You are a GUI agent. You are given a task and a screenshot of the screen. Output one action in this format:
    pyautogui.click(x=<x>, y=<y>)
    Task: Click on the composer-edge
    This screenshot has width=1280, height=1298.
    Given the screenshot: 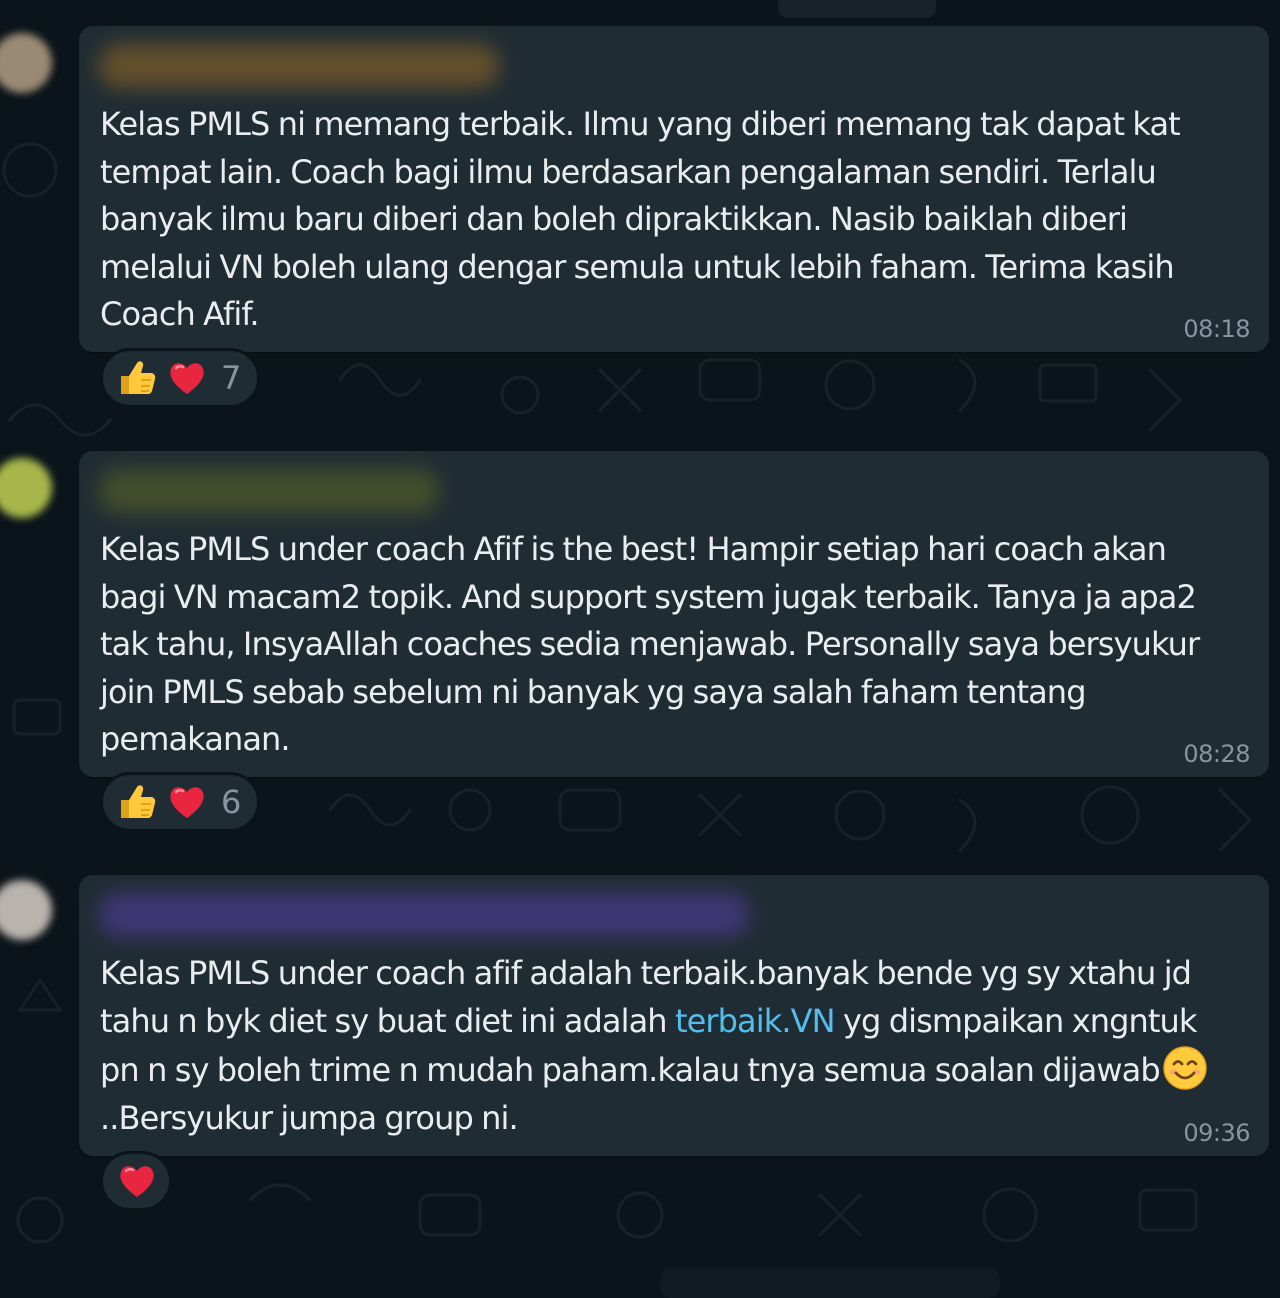 What is the action you would take?
    pyautogui.click(x=830, y=1283)
    